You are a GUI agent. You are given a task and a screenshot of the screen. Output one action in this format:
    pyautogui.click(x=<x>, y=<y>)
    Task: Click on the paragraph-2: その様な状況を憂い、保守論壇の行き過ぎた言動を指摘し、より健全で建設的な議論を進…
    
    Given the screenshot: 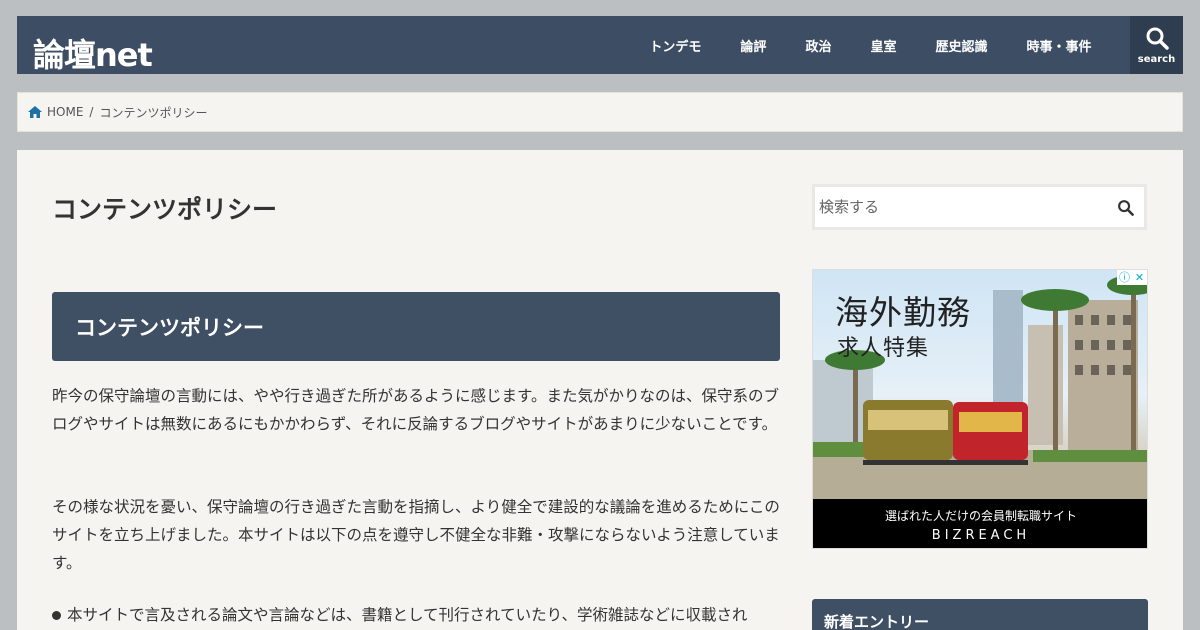 What is the action you would take?
    pyautogui.click(x=416, y=535)
    